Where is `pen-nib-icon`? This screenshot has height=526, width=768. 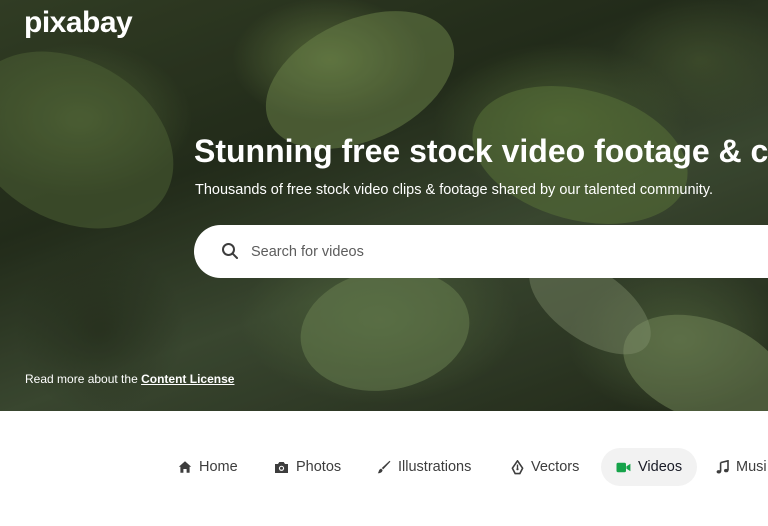
pen-nib-icon is located at coordinates (517, 466).